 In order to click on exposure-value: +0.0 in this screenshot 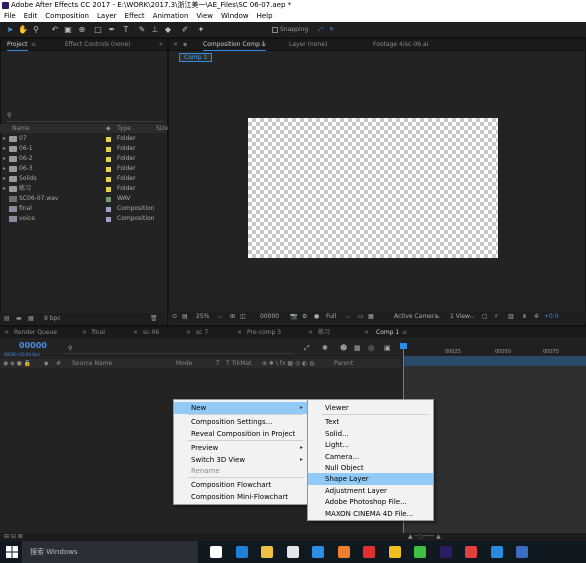, I will do `click(551, 317)`.